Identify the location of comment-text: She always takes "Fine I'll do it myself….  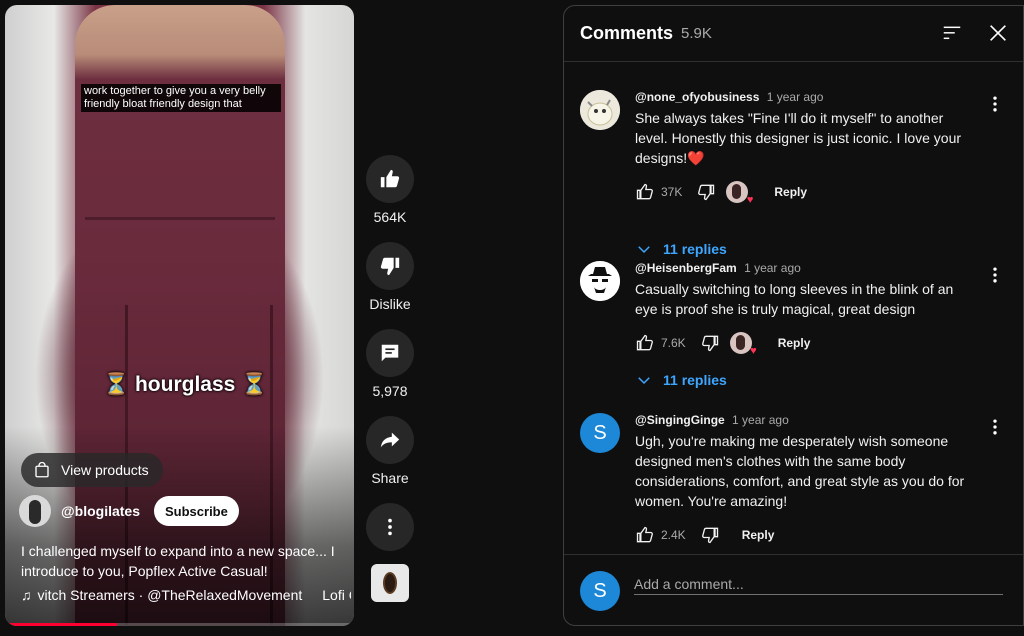
(798, 138).